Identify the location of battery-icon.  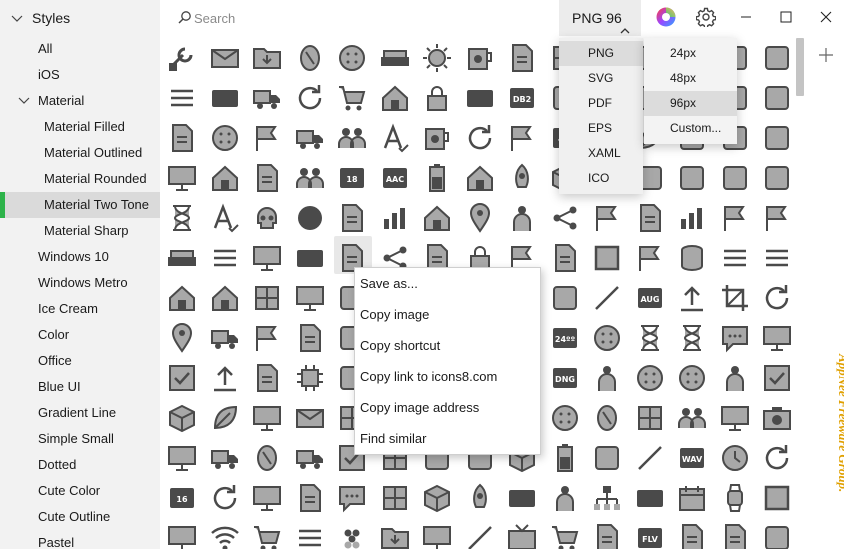
(437, 178).